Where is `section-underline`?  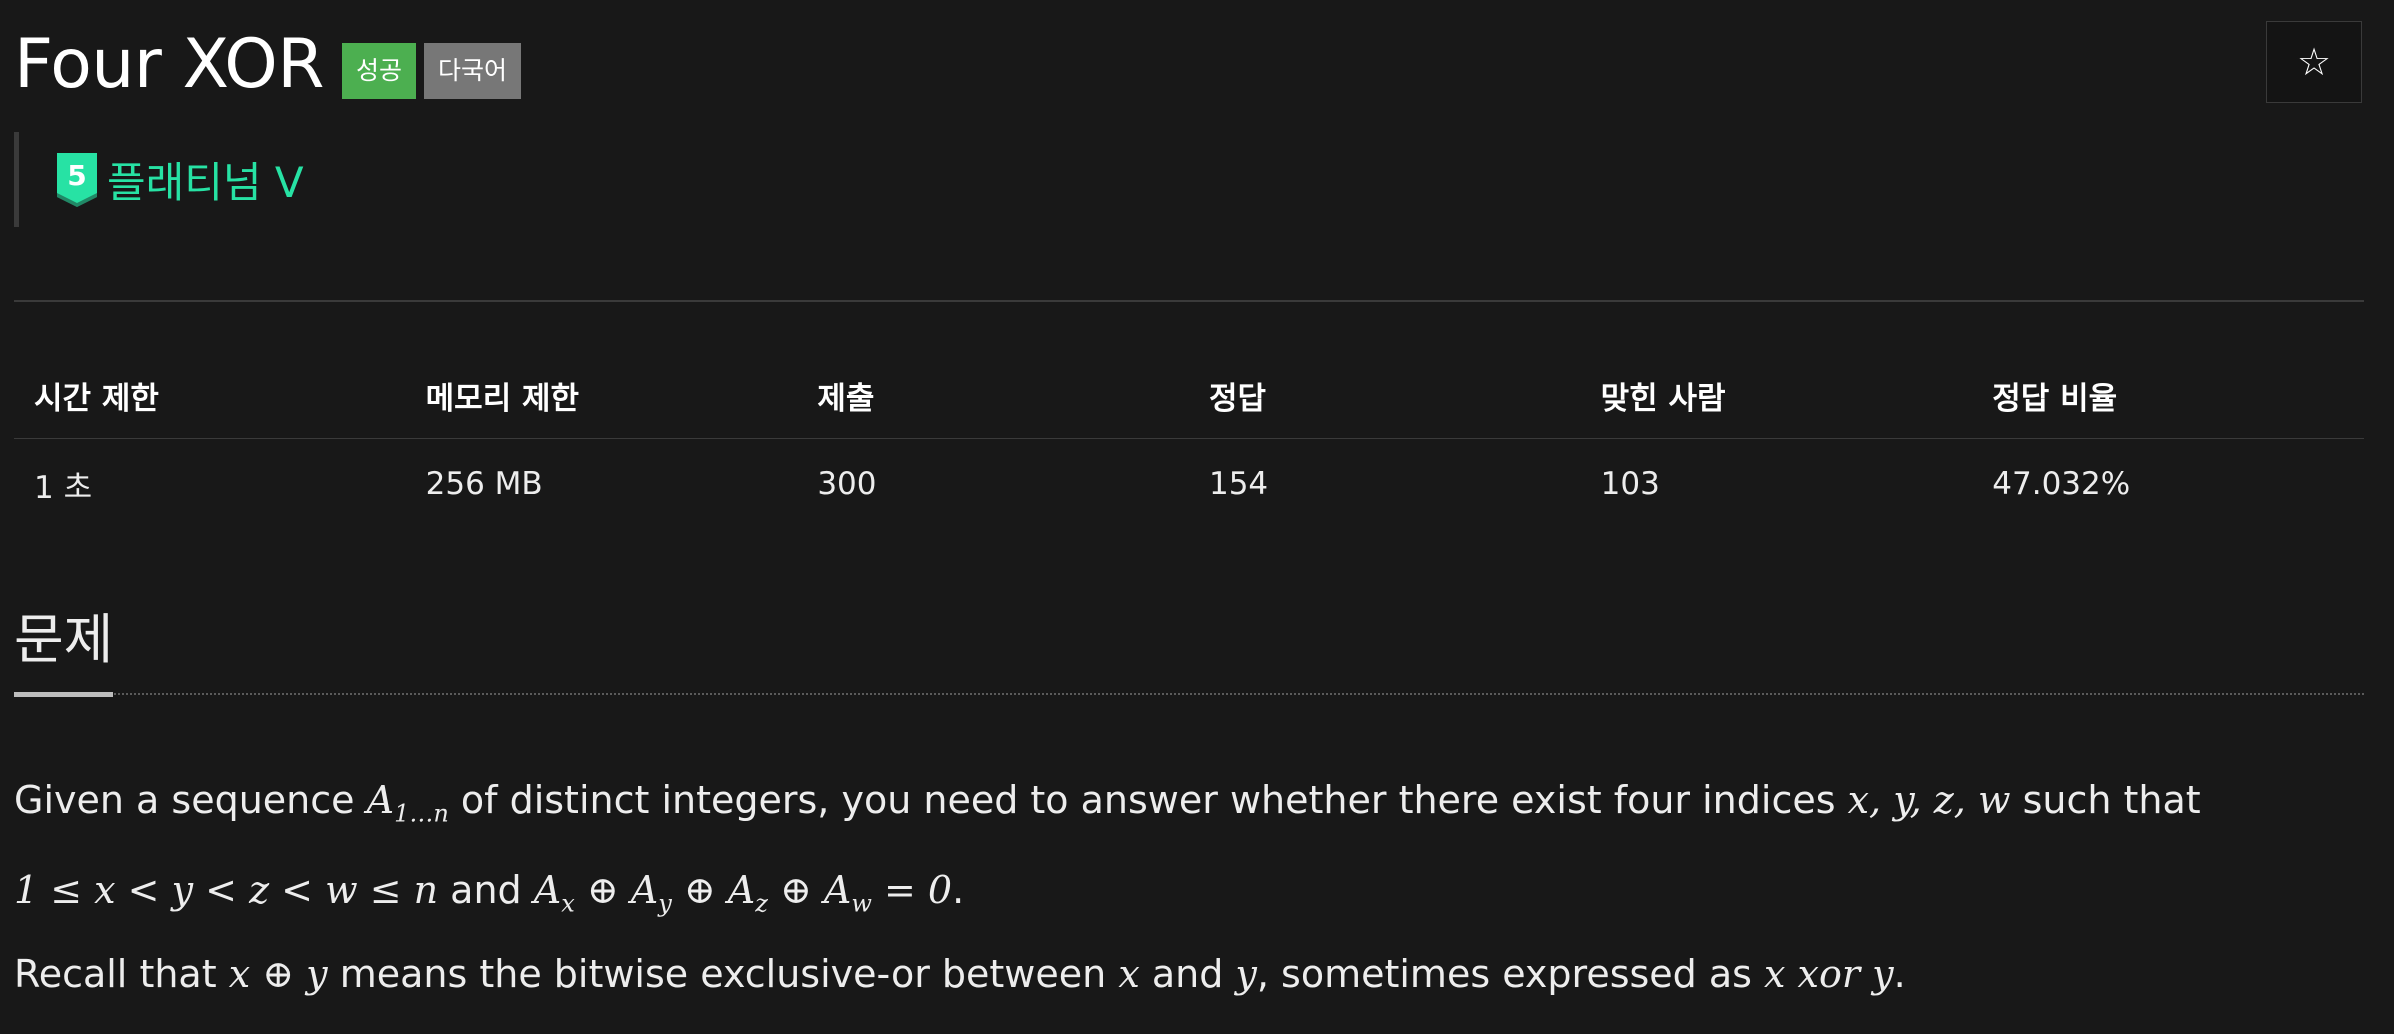
section-underline is located at coordinates (1189, 694).